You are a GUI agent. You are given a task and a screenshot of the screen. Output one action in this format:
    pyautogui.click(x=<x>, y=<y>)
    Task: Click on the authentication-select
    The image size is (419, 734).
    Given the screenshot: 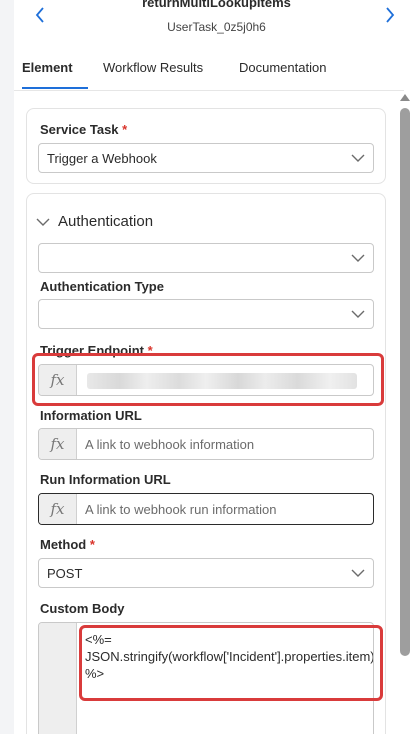 What is the action you would take?
    pyautogui.click(x=206, y=258)
    